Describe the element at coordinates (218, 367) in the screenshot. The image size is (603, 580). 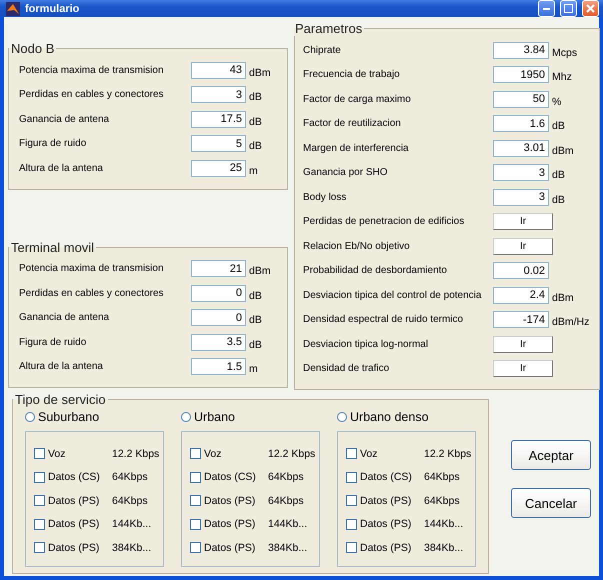
I see `value-field: 1.5` at that location.